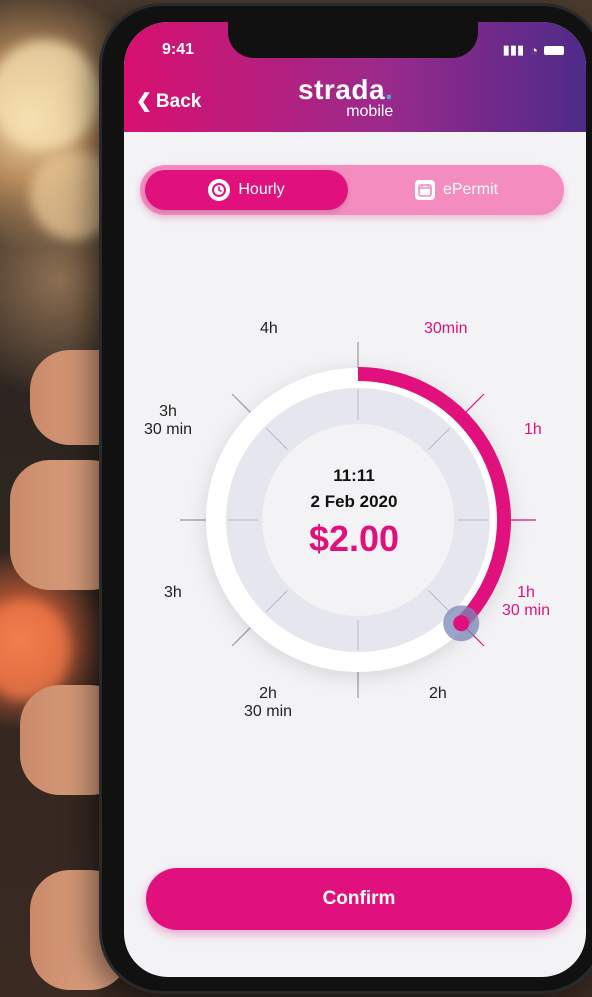 The image size is (592, 997). Describe the element at coordinates (173, 592) in the screenshot. I see `label-3h: 3h` at that location.